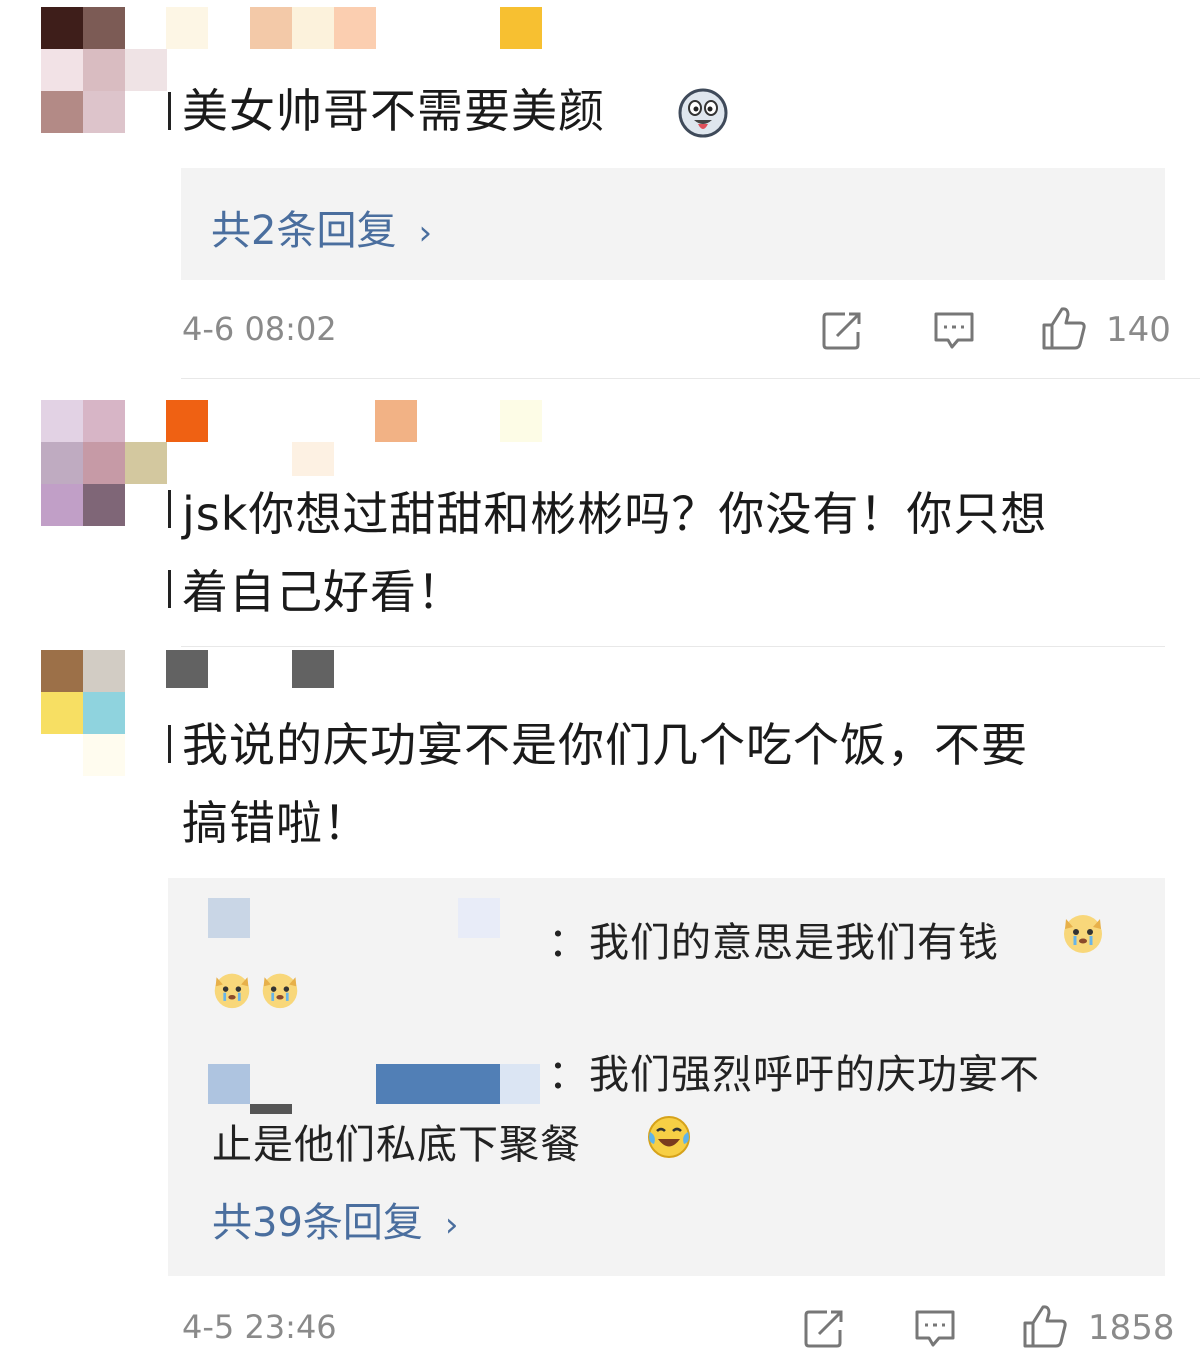 The image size is (1200, 1355). I want to click on comment-line: 着自己好看！, so click(323, 592).